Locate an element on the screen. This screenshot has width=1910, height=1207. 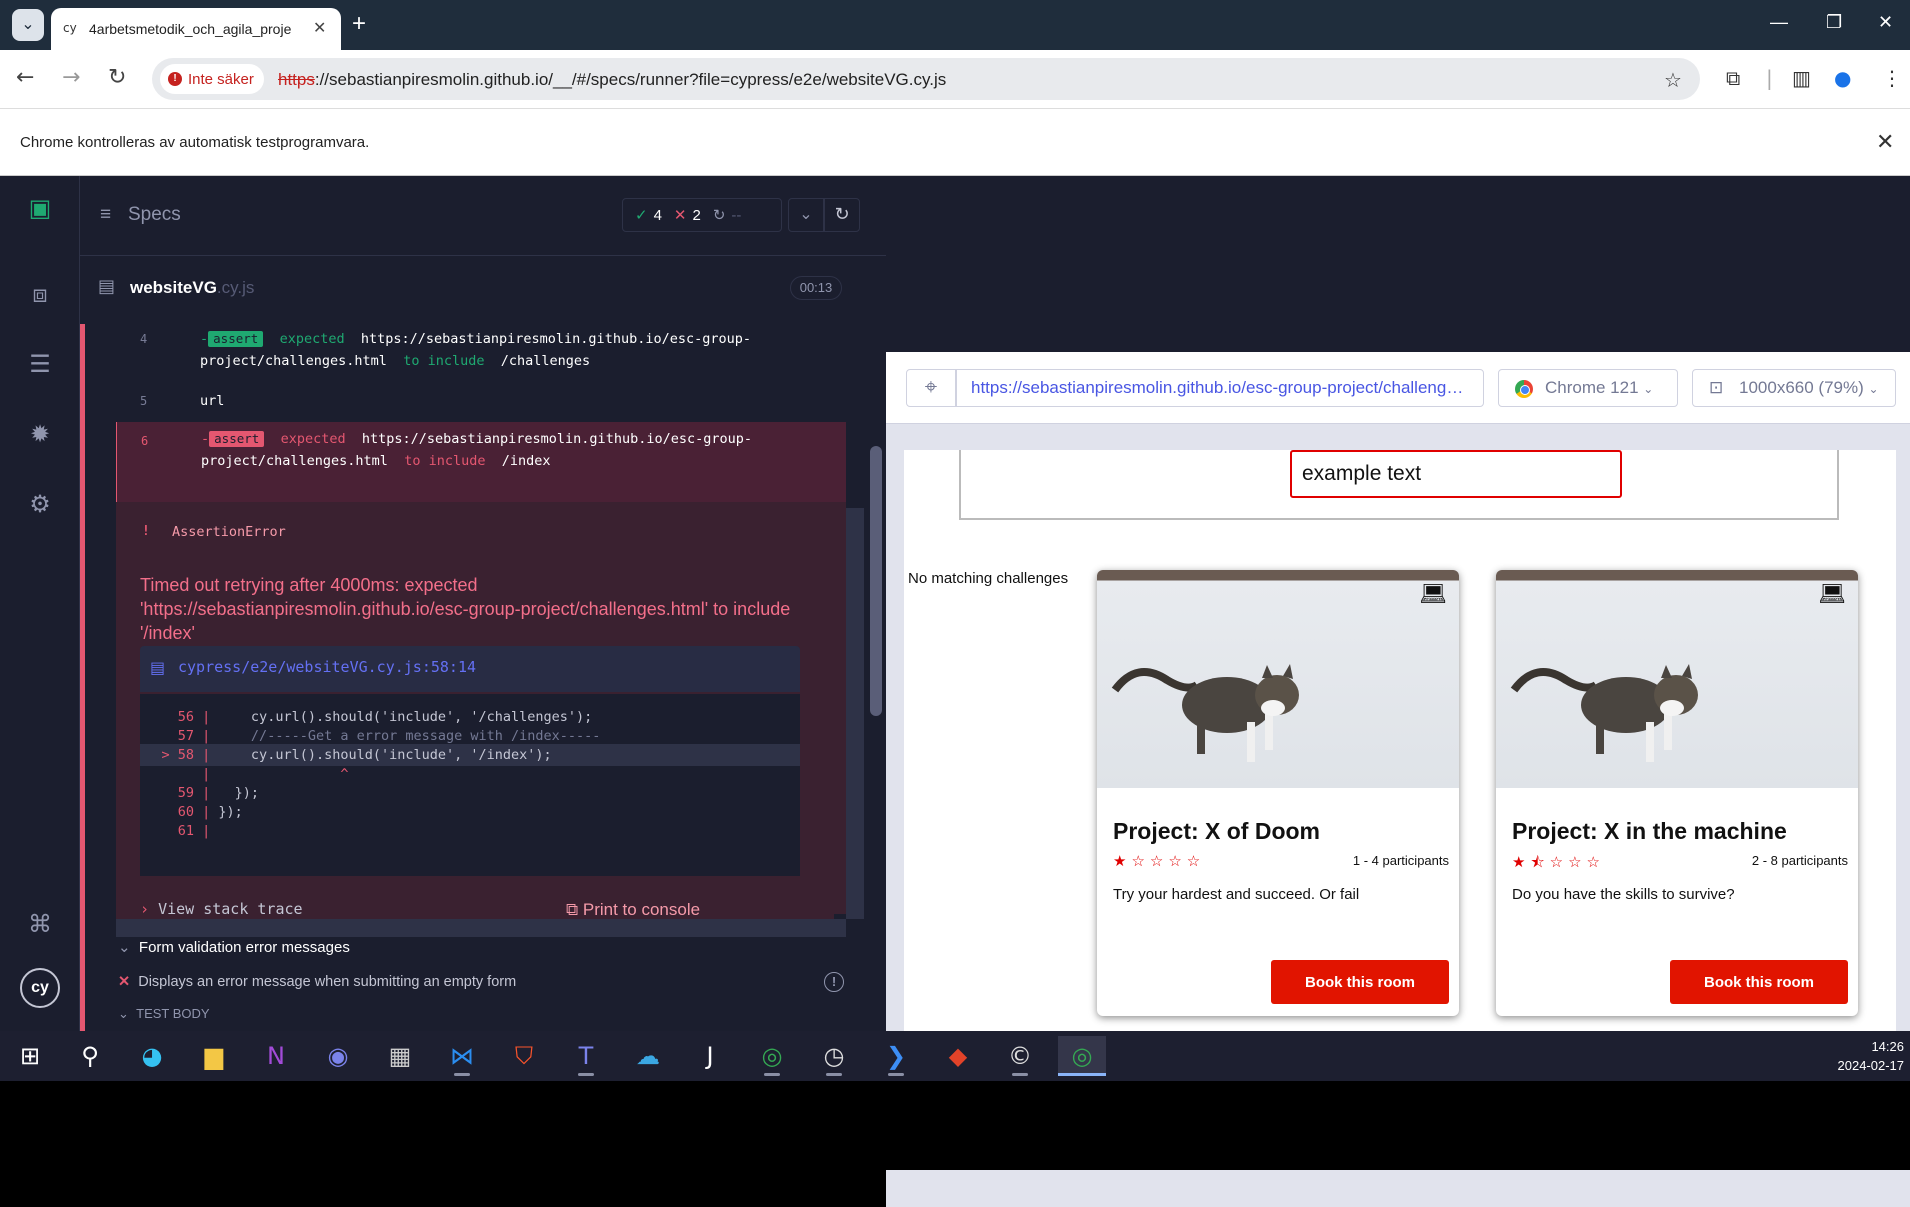
runs-nav-icon: ☰ is located at coordinates (40, 364).